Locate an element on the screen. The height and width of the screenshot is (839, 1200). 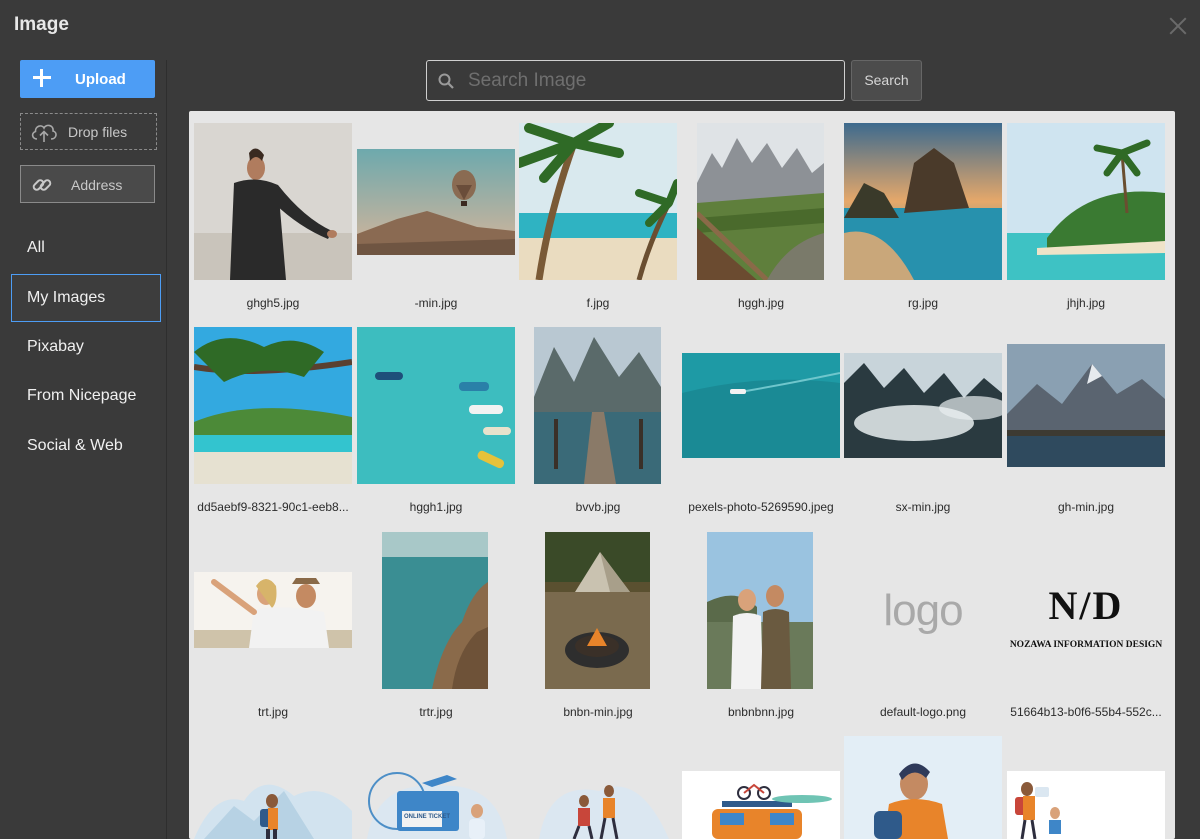
illustration-hiker-child-icon is located at coordinates (1086, 805).